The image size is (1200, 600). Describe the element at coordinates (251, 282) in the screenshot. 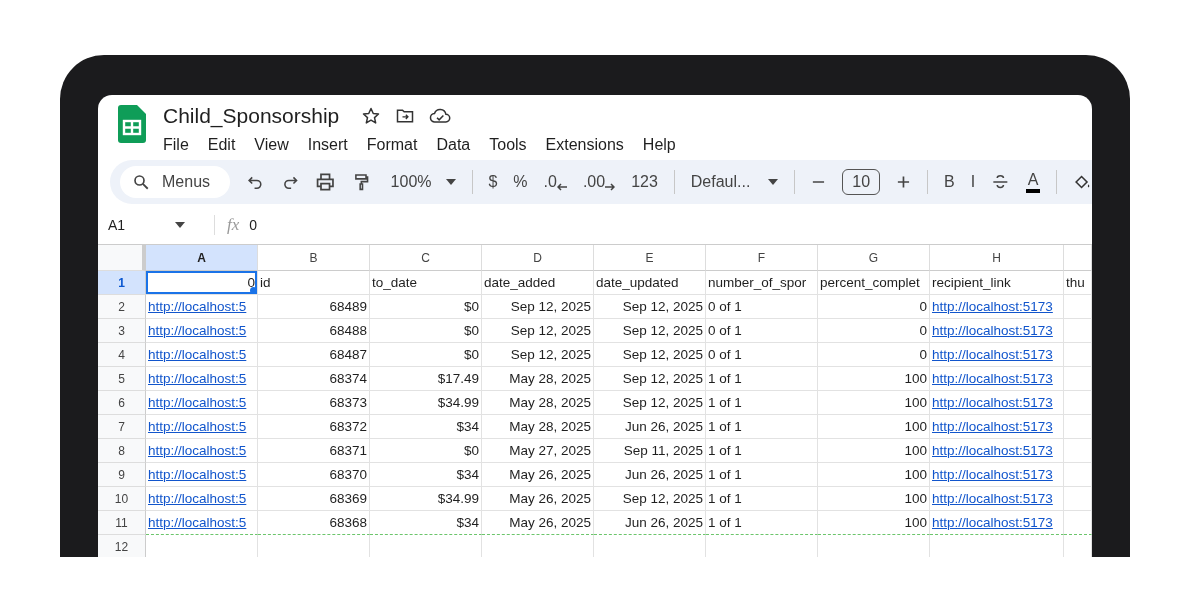

I see `table-cell: 0` at that location.